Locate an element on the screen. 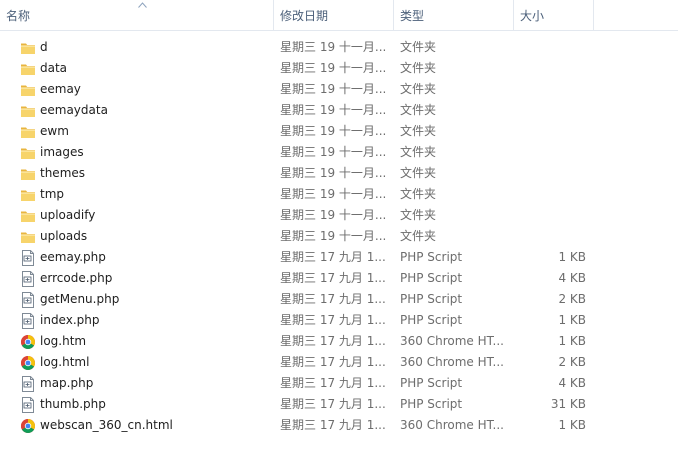 This screenshot has height=454, width=678. file-row: eemay 星期三 19 十一月... 文件夹 is located at coordinates (339, 89).